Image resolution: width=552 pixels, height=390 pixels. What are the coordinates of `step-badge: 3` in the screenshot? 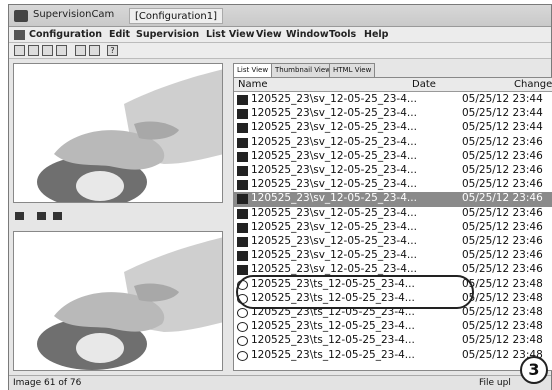 It's located at (534, 370).